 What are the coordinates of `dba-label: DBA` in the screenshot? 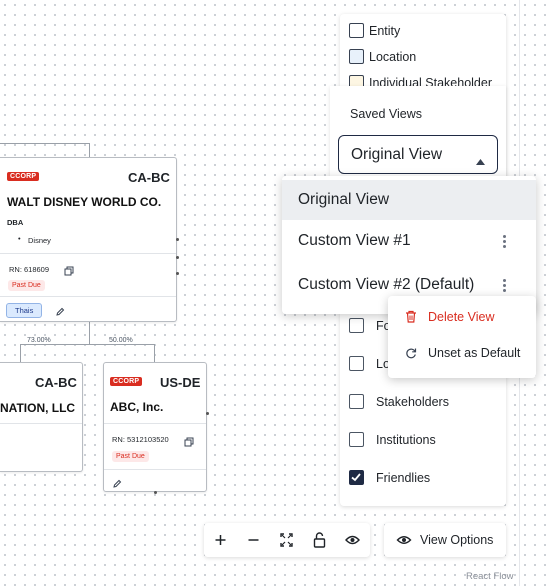 It's located at (15, 222).